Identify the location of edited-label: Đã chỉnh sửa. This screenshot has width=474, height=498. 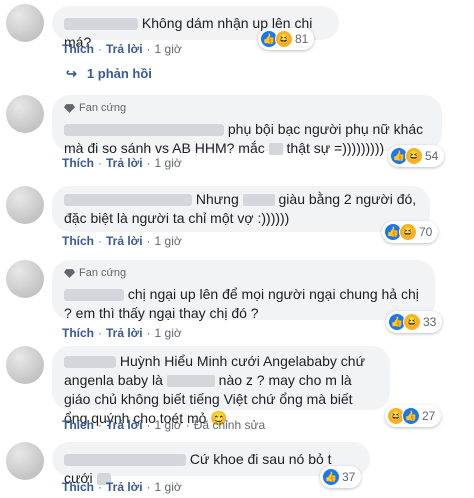
(229, 425).